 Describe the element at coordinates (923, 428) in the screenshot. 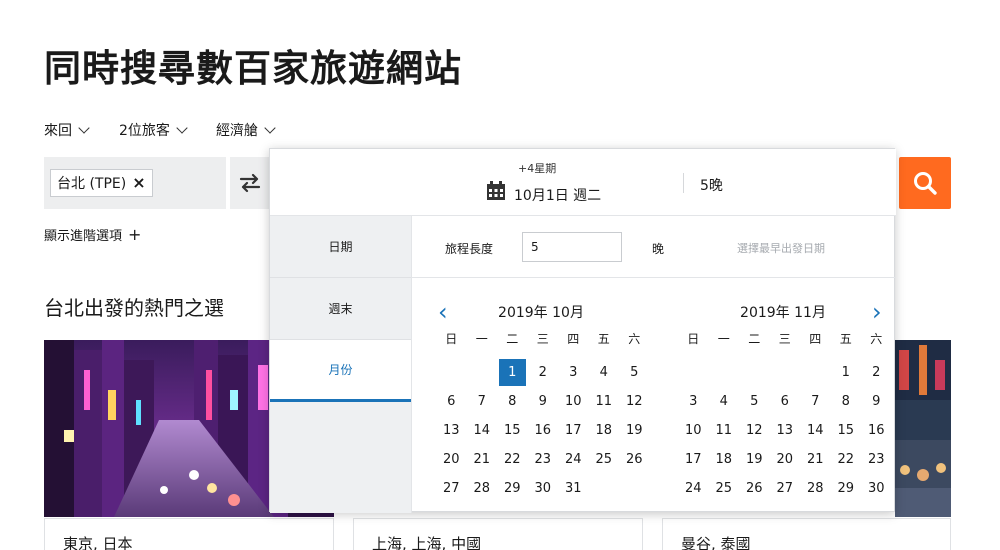

I see `card-image-bangkok` at that location.